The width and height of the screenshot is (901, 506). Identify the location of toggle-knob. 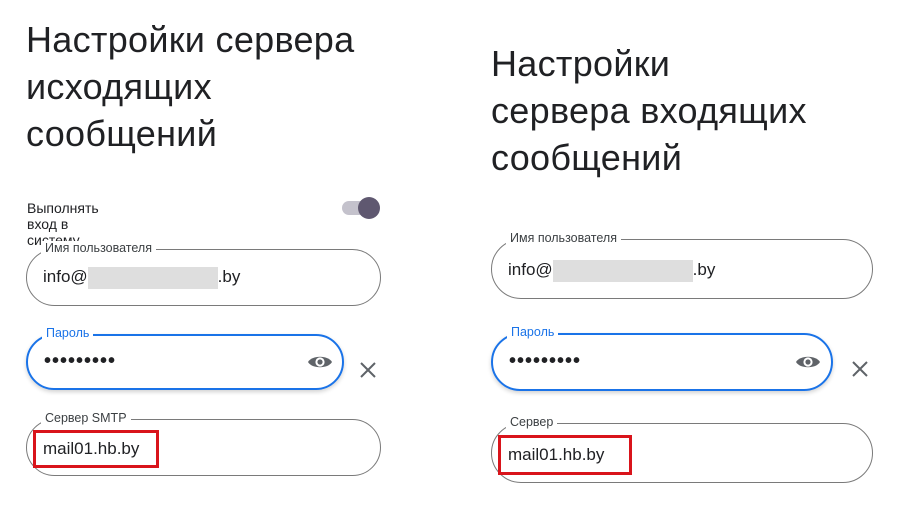
(369, 208).